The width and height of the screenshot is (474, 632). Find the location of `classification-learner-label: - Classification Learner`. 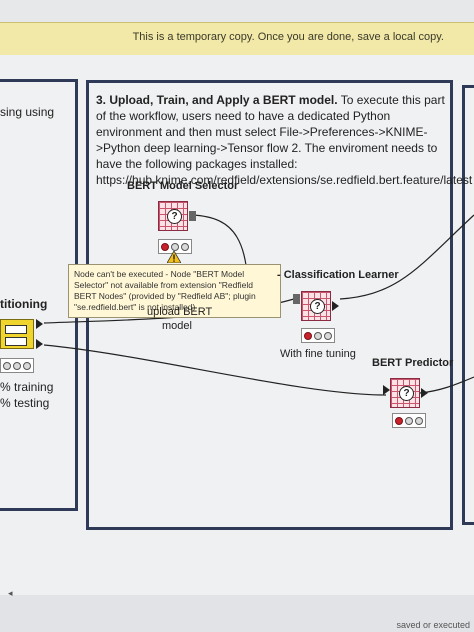

classification-learner-label: - Classification Learner is located at coordinates (338, 275).